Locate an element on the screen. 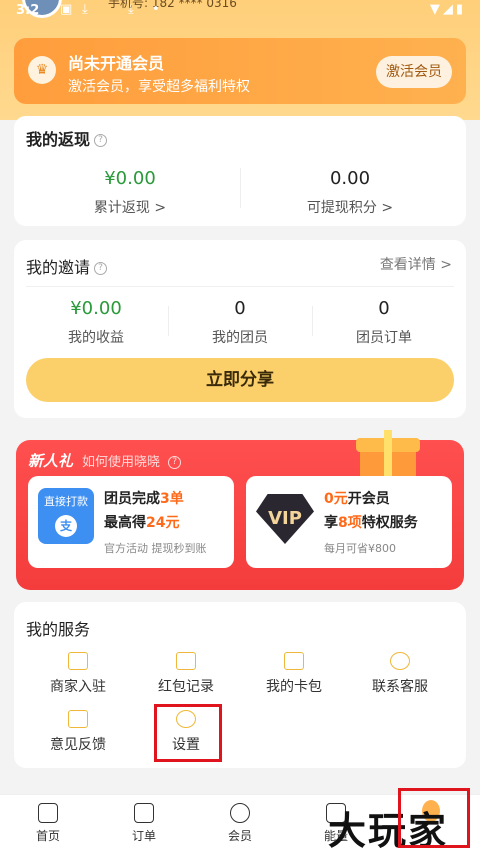 This screenshot has height=854, width=480. member-orders: 0 团员订单 is located at coordinates (384, 322).